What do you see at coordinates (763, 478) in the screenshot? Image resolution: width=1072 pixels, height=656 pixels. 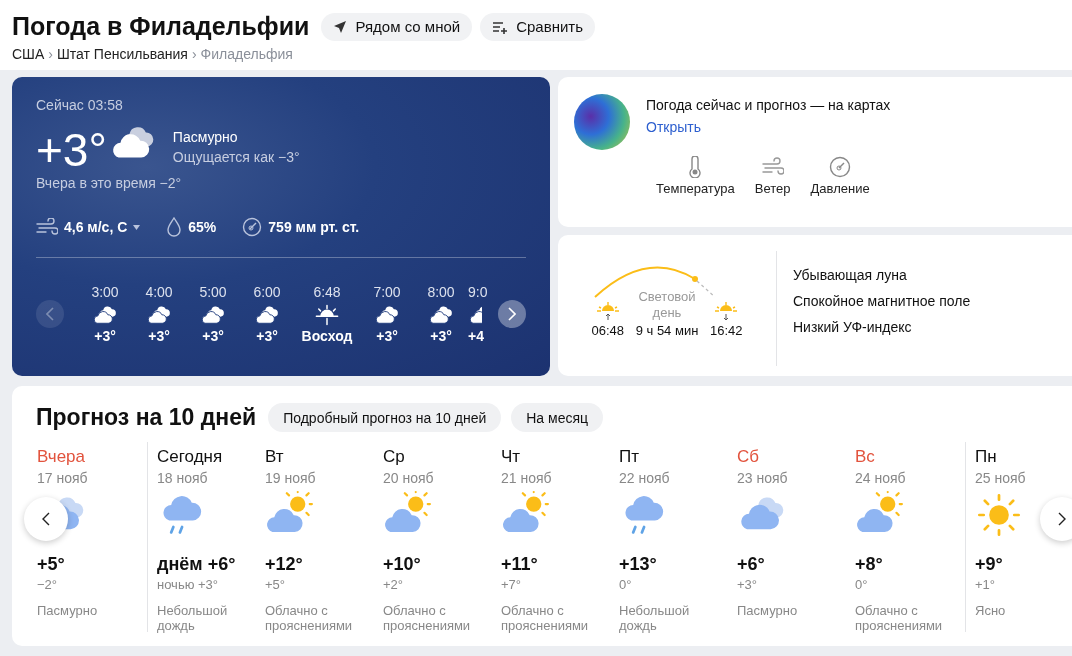 I see `day-date: 23 нояб` at bounding box center [763, 478].